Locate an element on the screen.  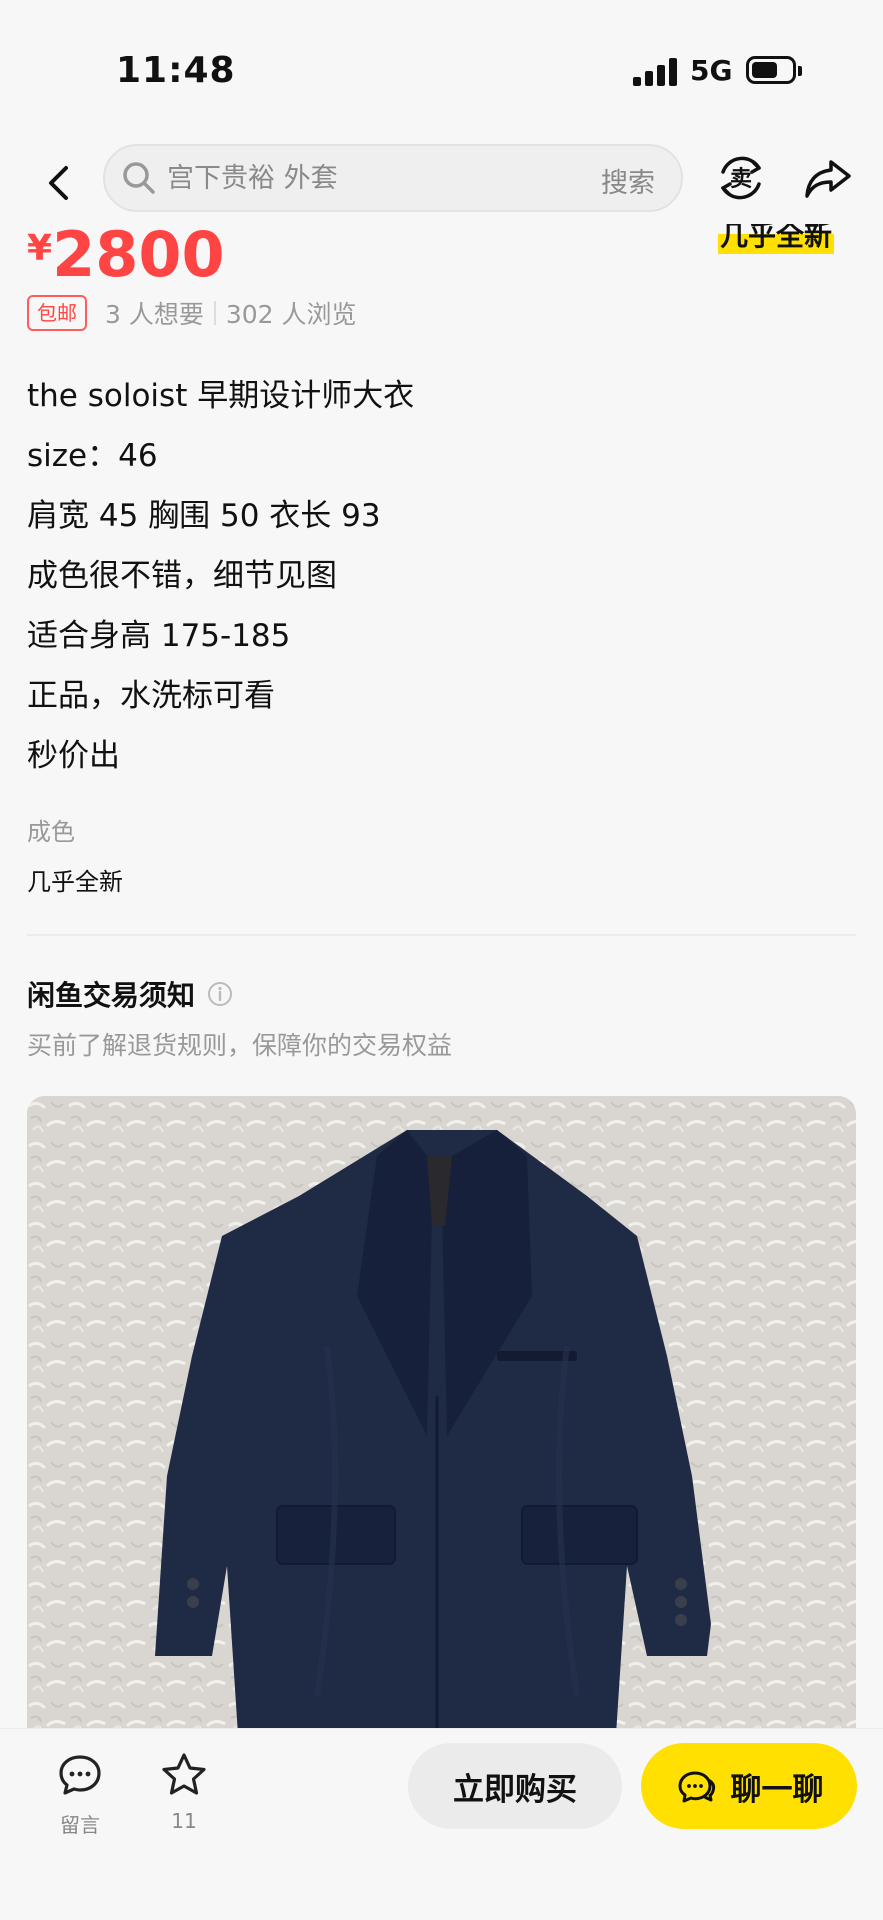
comment-button: 留言 is located at coordinates (80, 1794).